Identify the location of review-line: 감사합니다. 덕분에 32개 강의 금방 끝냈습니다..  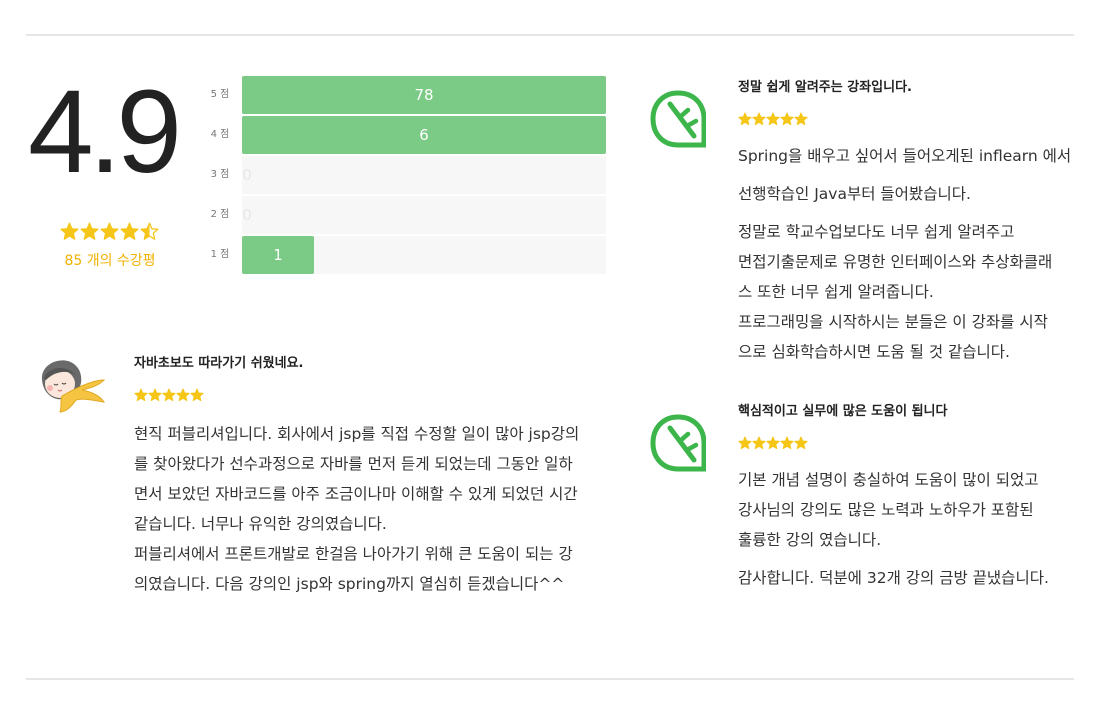
(893, 578).